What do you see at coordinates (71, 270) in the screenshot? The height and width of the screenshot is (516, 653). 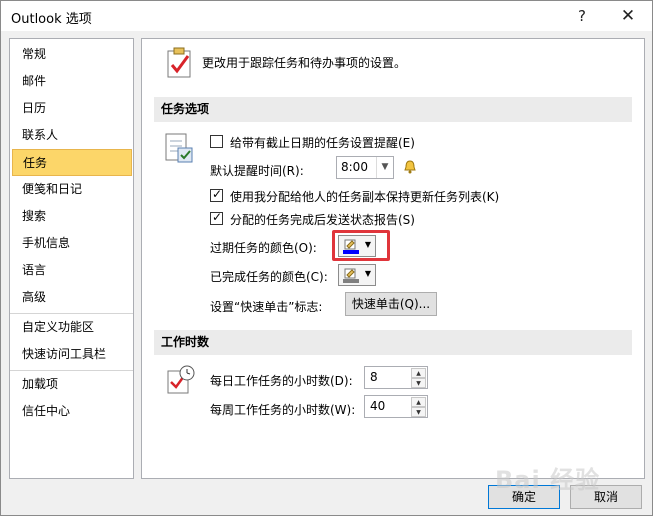 I see `sidebar-item-language: 语言` at bounding box center [71, 270].